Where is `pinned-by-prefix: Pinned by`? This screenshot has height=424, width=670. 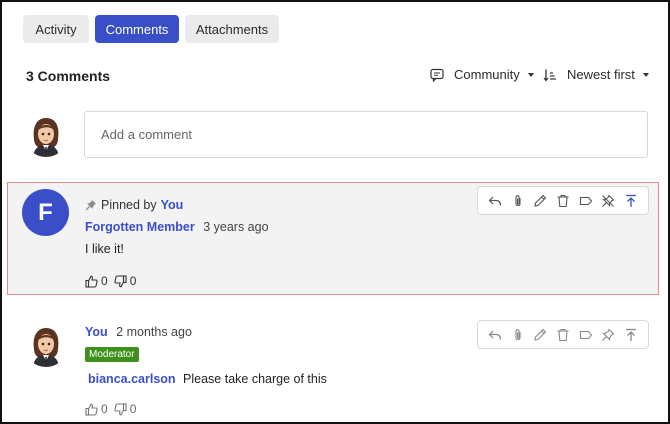 pinned-by-prefix: Pinned by is located at coordinates (129, 205).